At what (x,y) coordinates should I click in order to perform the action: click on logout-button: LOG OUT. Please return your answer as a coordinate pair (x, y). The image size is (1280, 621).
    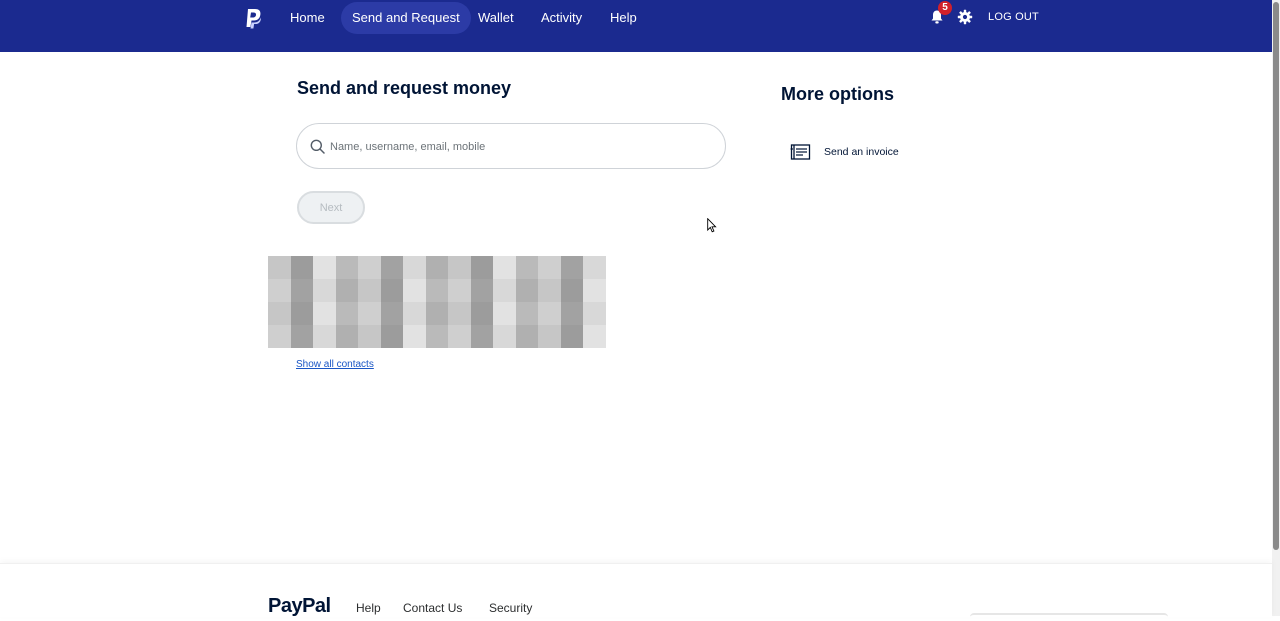
    Looking at the image, I should click on (1013, 17).